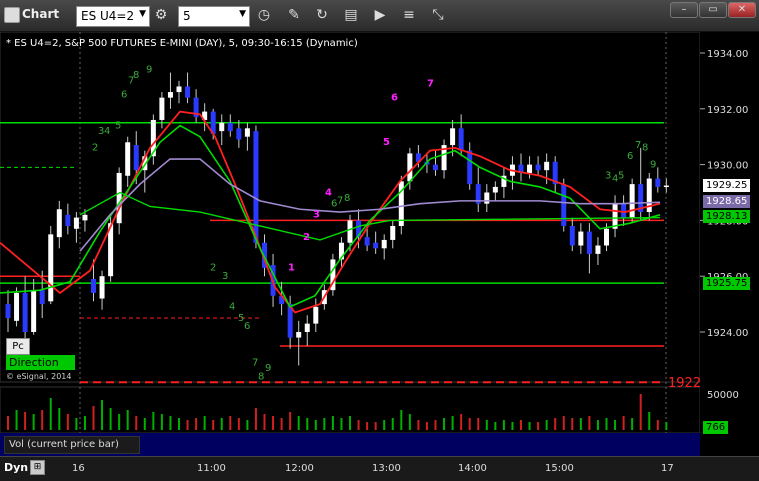 This screenshot has height=481, width=759. I want to click on settings-gear-icon: ⚙, so click(161, 15).